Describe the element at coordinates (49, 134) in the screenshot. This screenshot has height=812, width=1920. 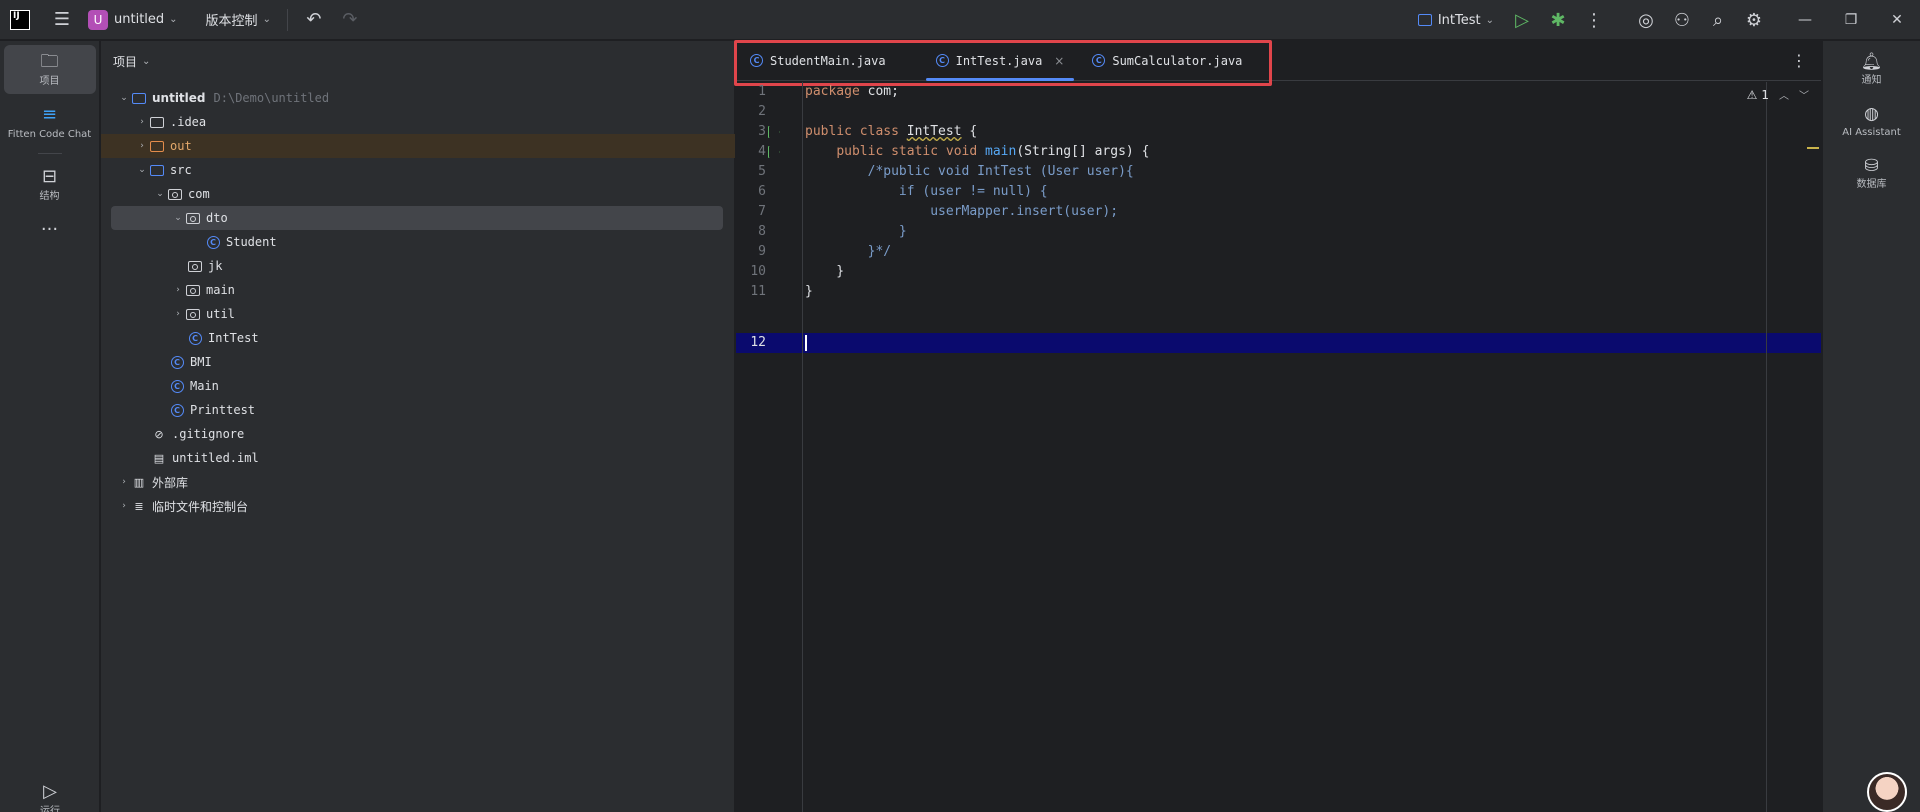
I see `tool-fitten-label: Fitten Code Chat` at that location.